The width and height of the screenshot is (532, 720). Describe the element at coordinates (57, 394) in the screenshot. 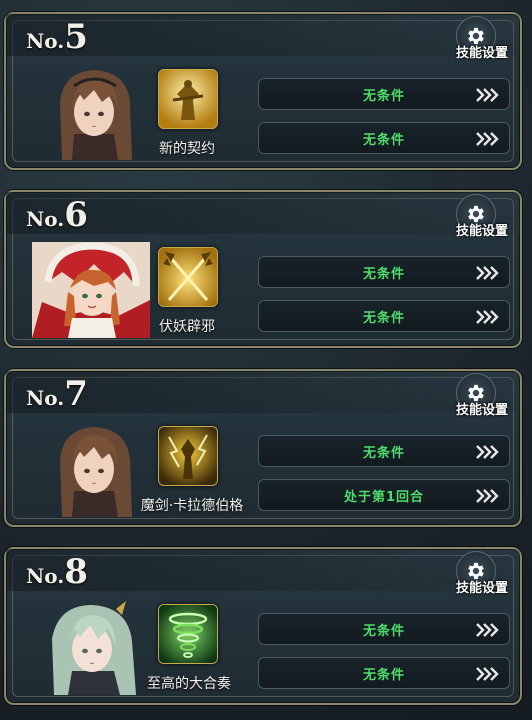

I see `card-number: No.7` at that location.